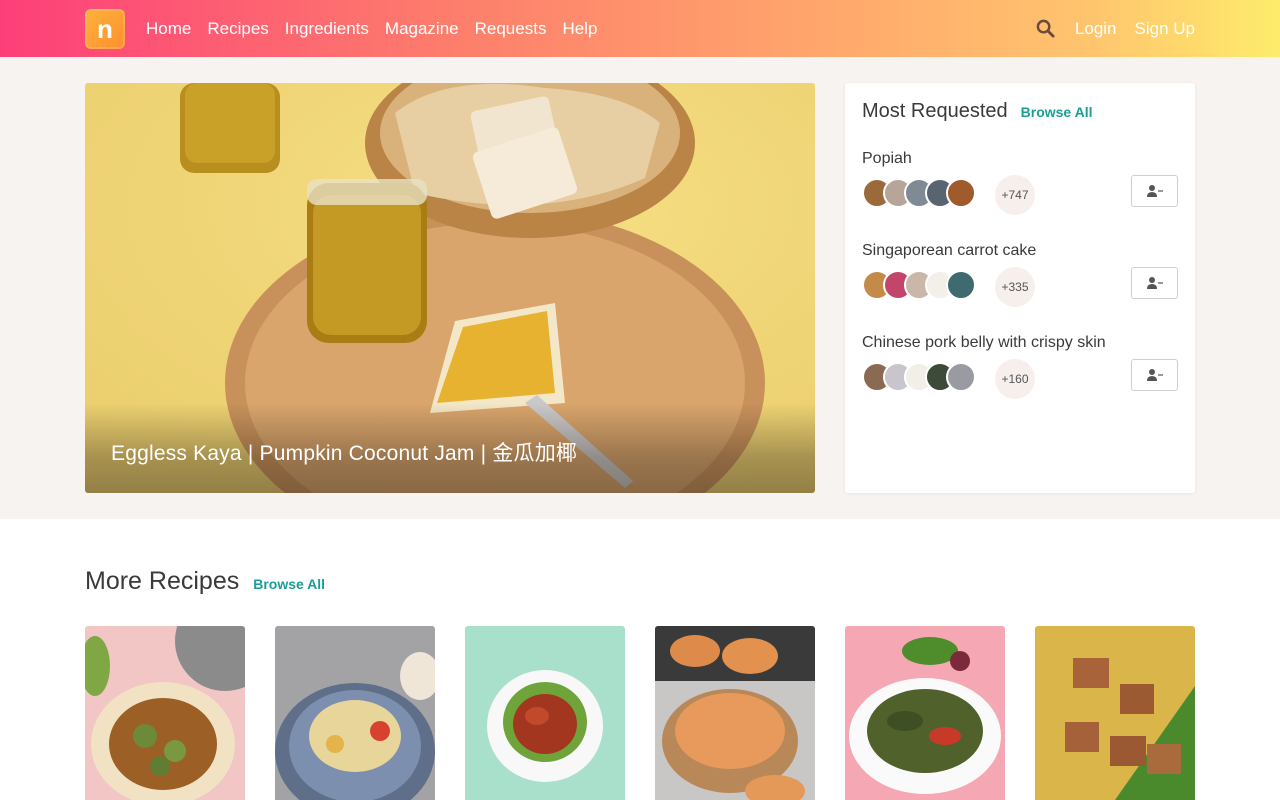 This screenshot has height=800, width=1280. What do you see at coordinates (1020, 251) in the screenshot?
I see `requested-item-name: Singaporean carrot cake` at bounding box center [1020, 251].